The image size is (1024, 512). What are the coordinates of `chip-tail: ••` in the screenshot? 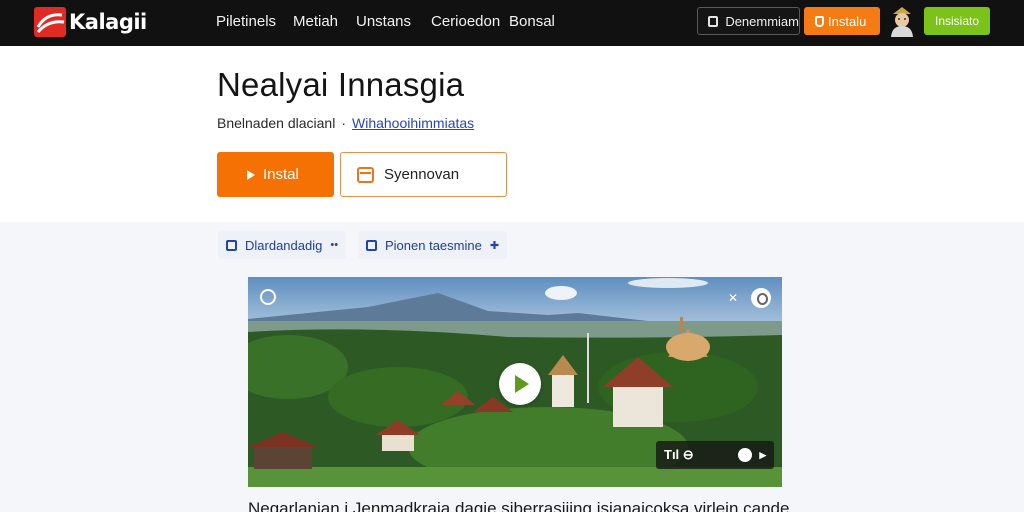 It's located at (334, 245).